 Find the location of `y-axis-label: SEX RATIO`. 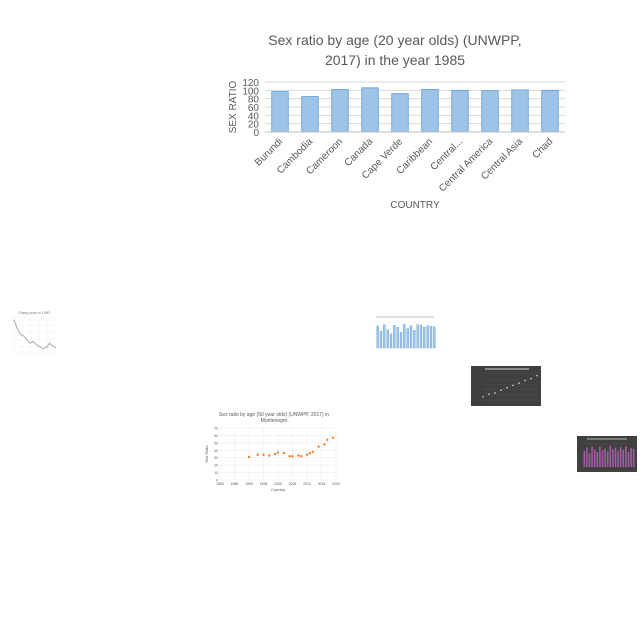

y-axis-label: SEX RATIO is located at coordinates (233, 106).